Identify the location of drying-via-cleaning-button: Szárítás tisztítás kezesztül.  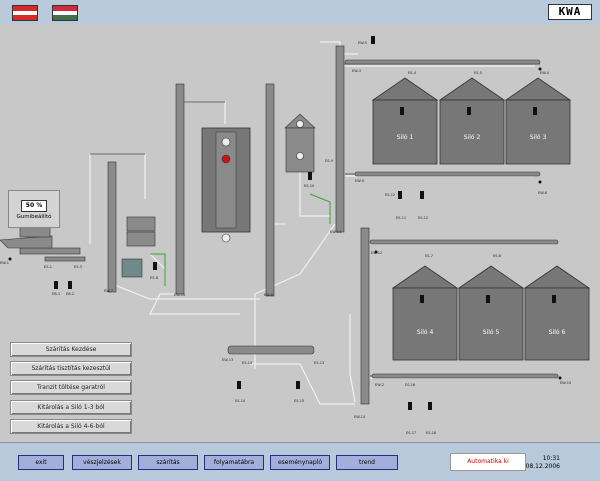
(71, 368).